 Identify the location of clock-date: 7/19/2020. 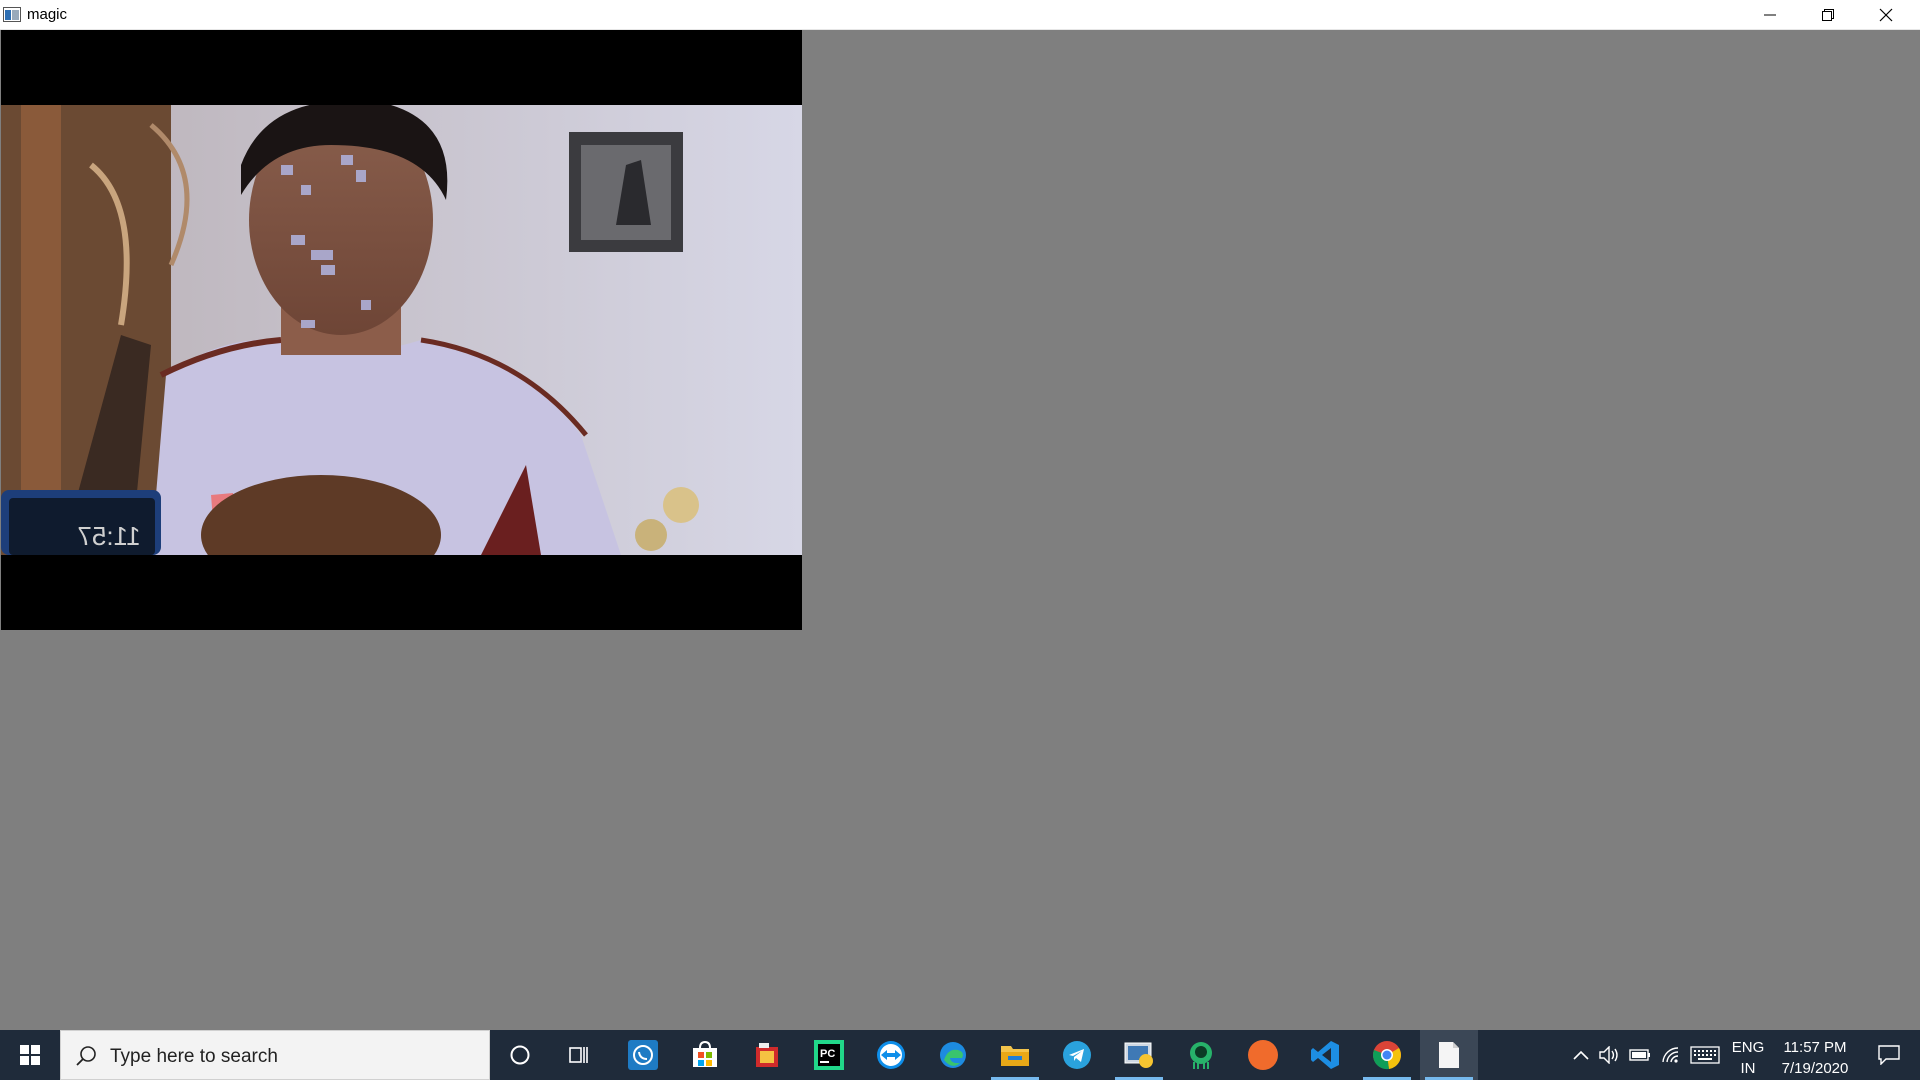
(1815, 1068).